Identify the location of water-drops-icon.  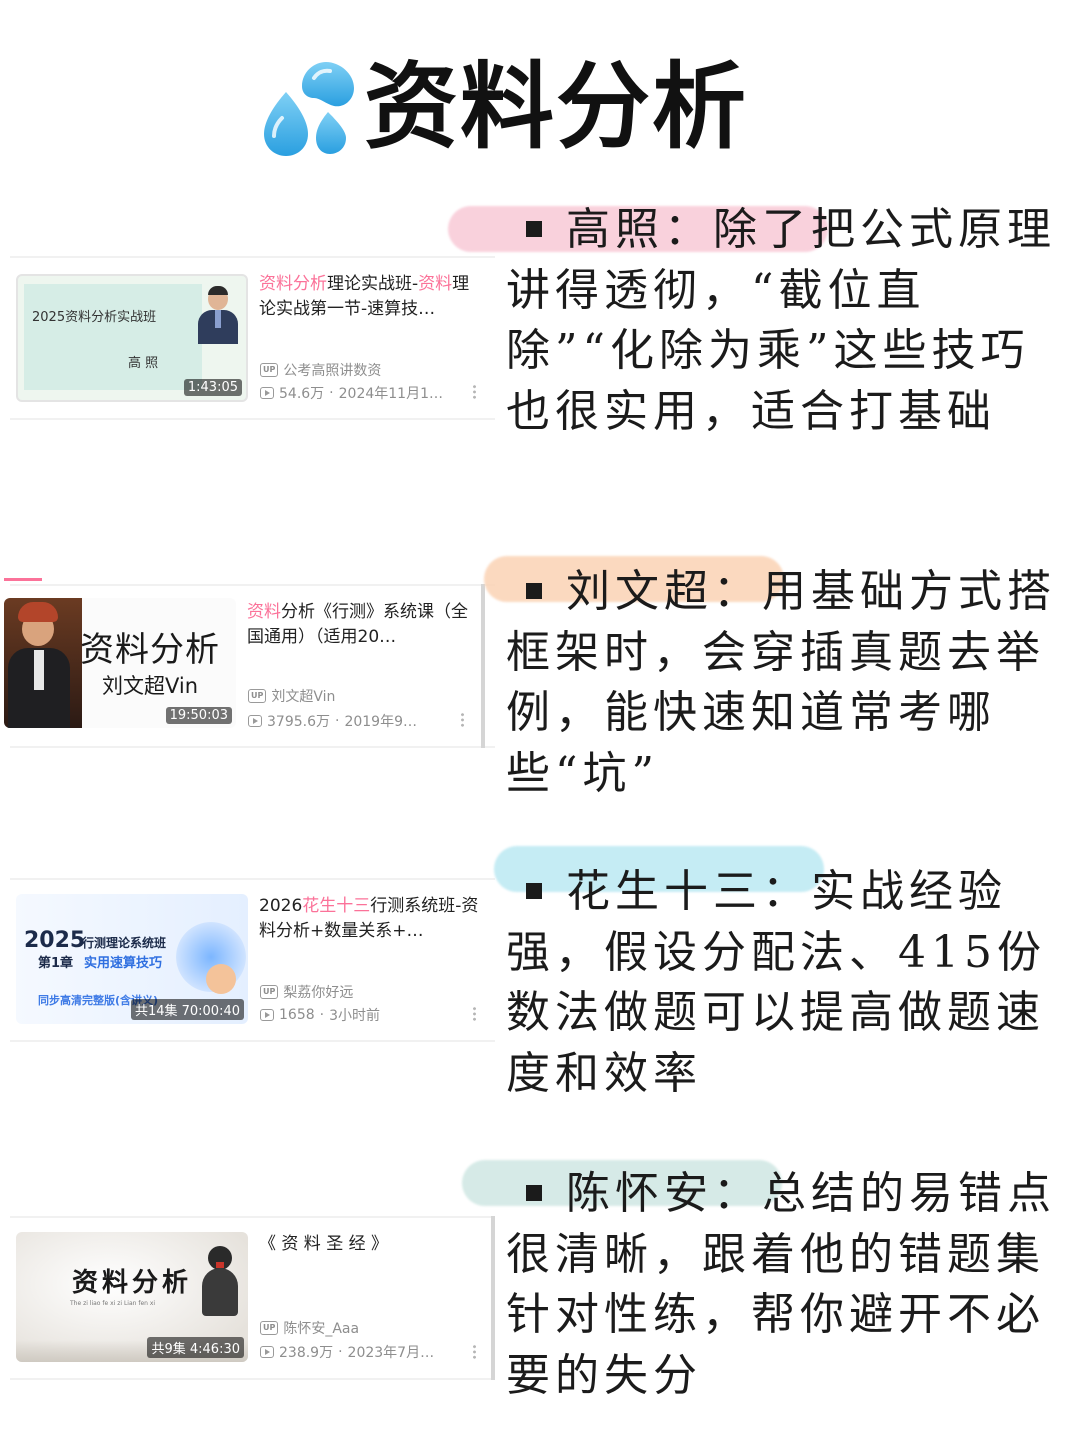
(309, 109).